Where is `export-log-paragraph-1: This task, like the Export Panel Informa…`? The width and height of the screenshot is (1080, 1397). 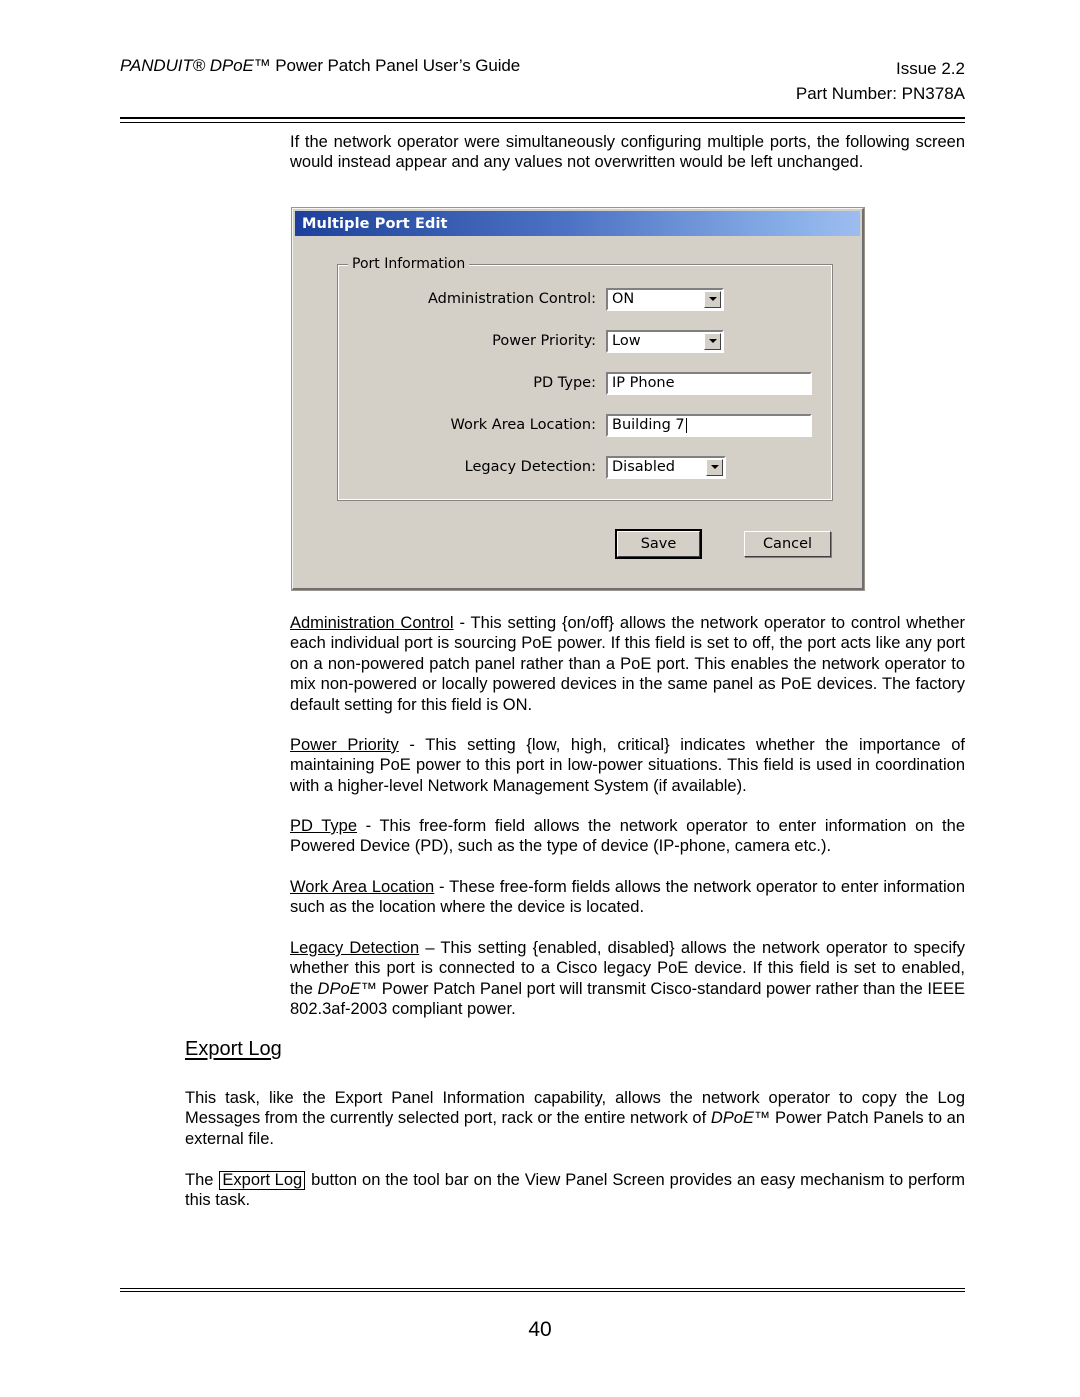 export-log-paragraph-1: This task, like the Export Panel Informa… is located at coordinates (575, 1118).